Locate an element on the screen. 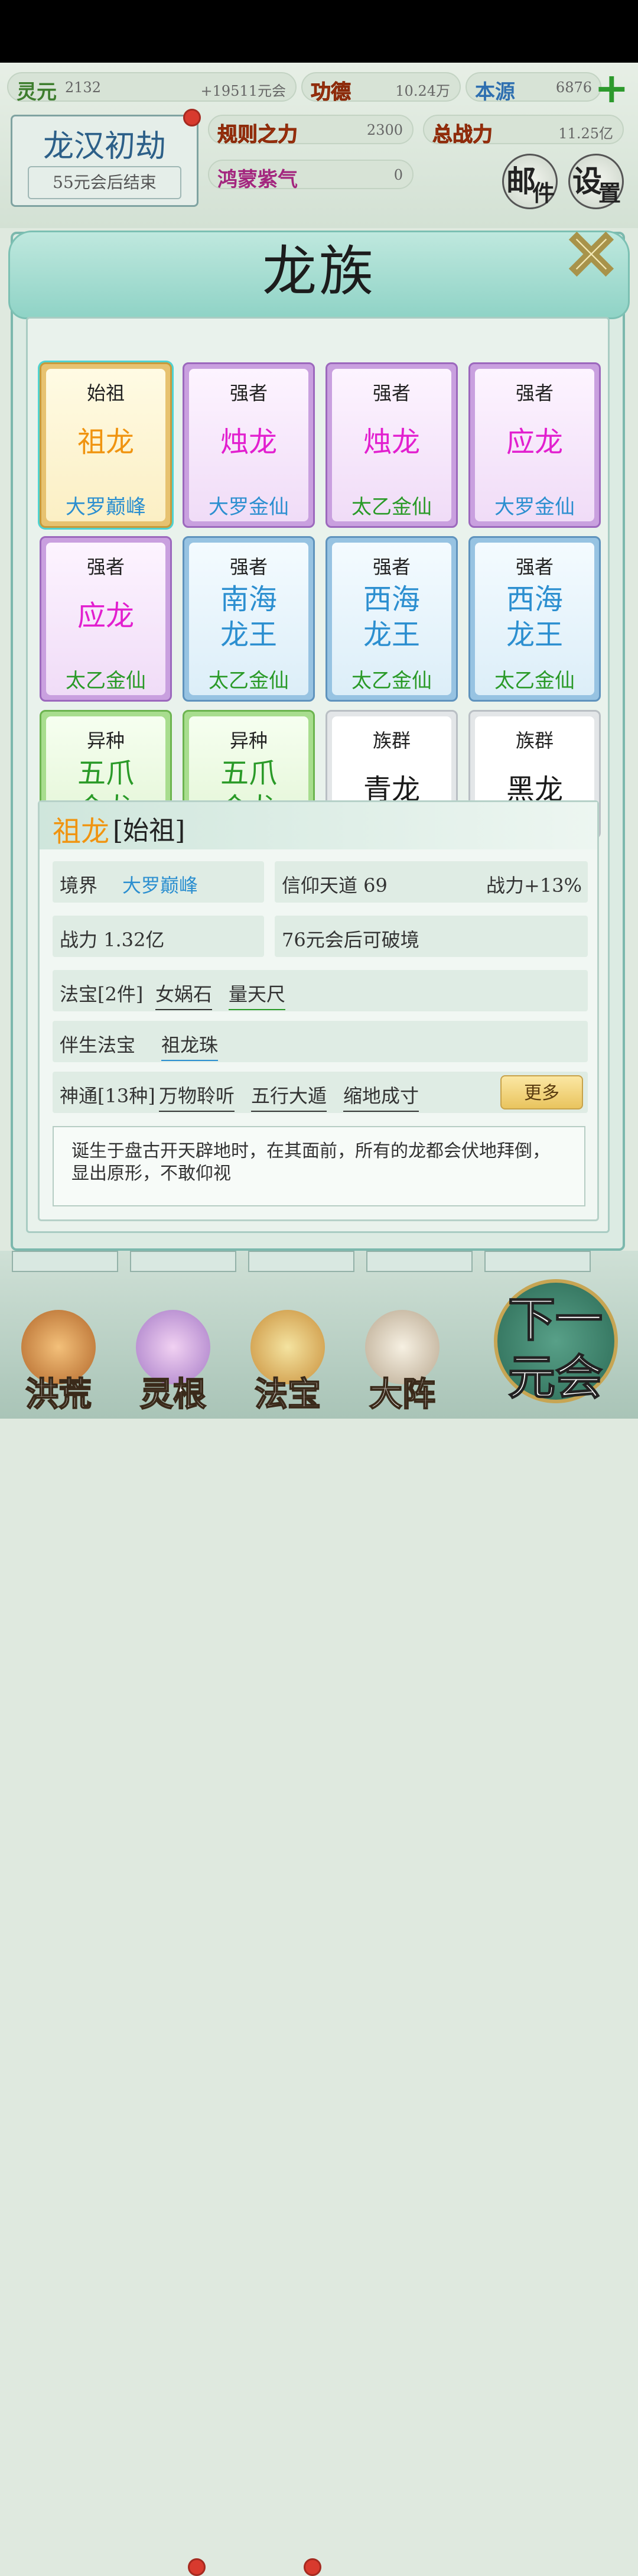 Image resolution: width=638 pixels, height=2576 pixels. card-face: 强者南海 龙王太乙金仙 is located at coordinates (249, 619).